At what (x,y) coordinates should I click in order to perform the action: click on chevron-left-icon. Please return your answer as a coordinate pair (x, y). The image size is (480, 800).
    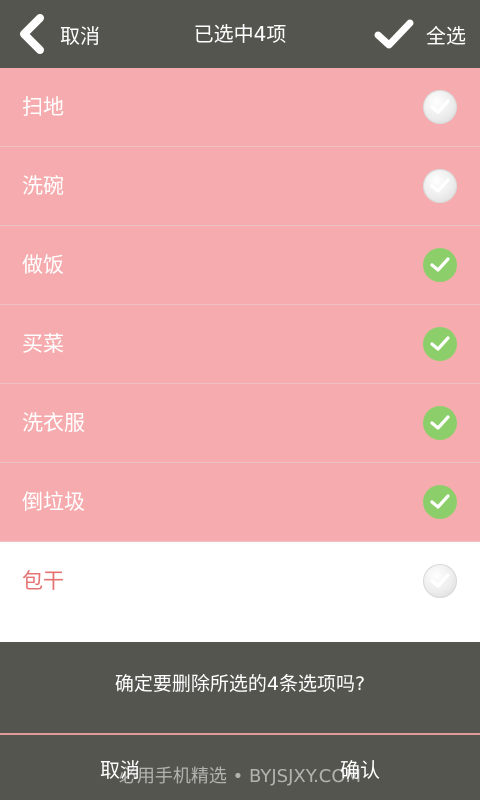
    Looking at the image, I should click on (32, 34).